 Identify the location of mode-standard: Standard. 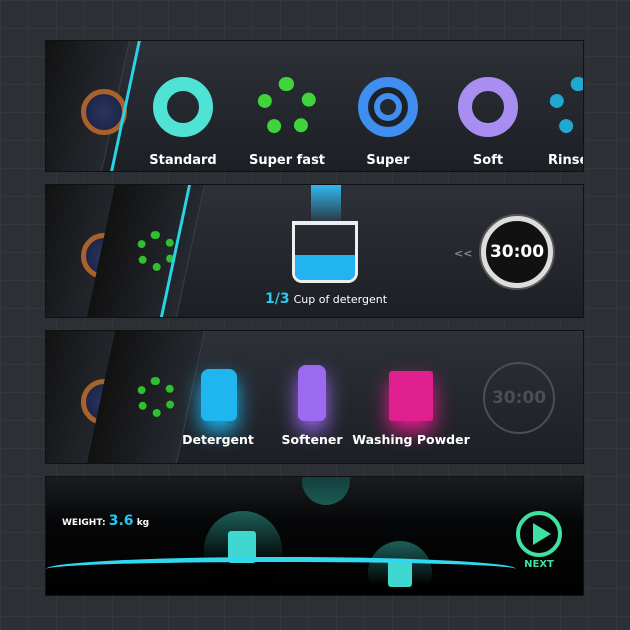
(183, 122).